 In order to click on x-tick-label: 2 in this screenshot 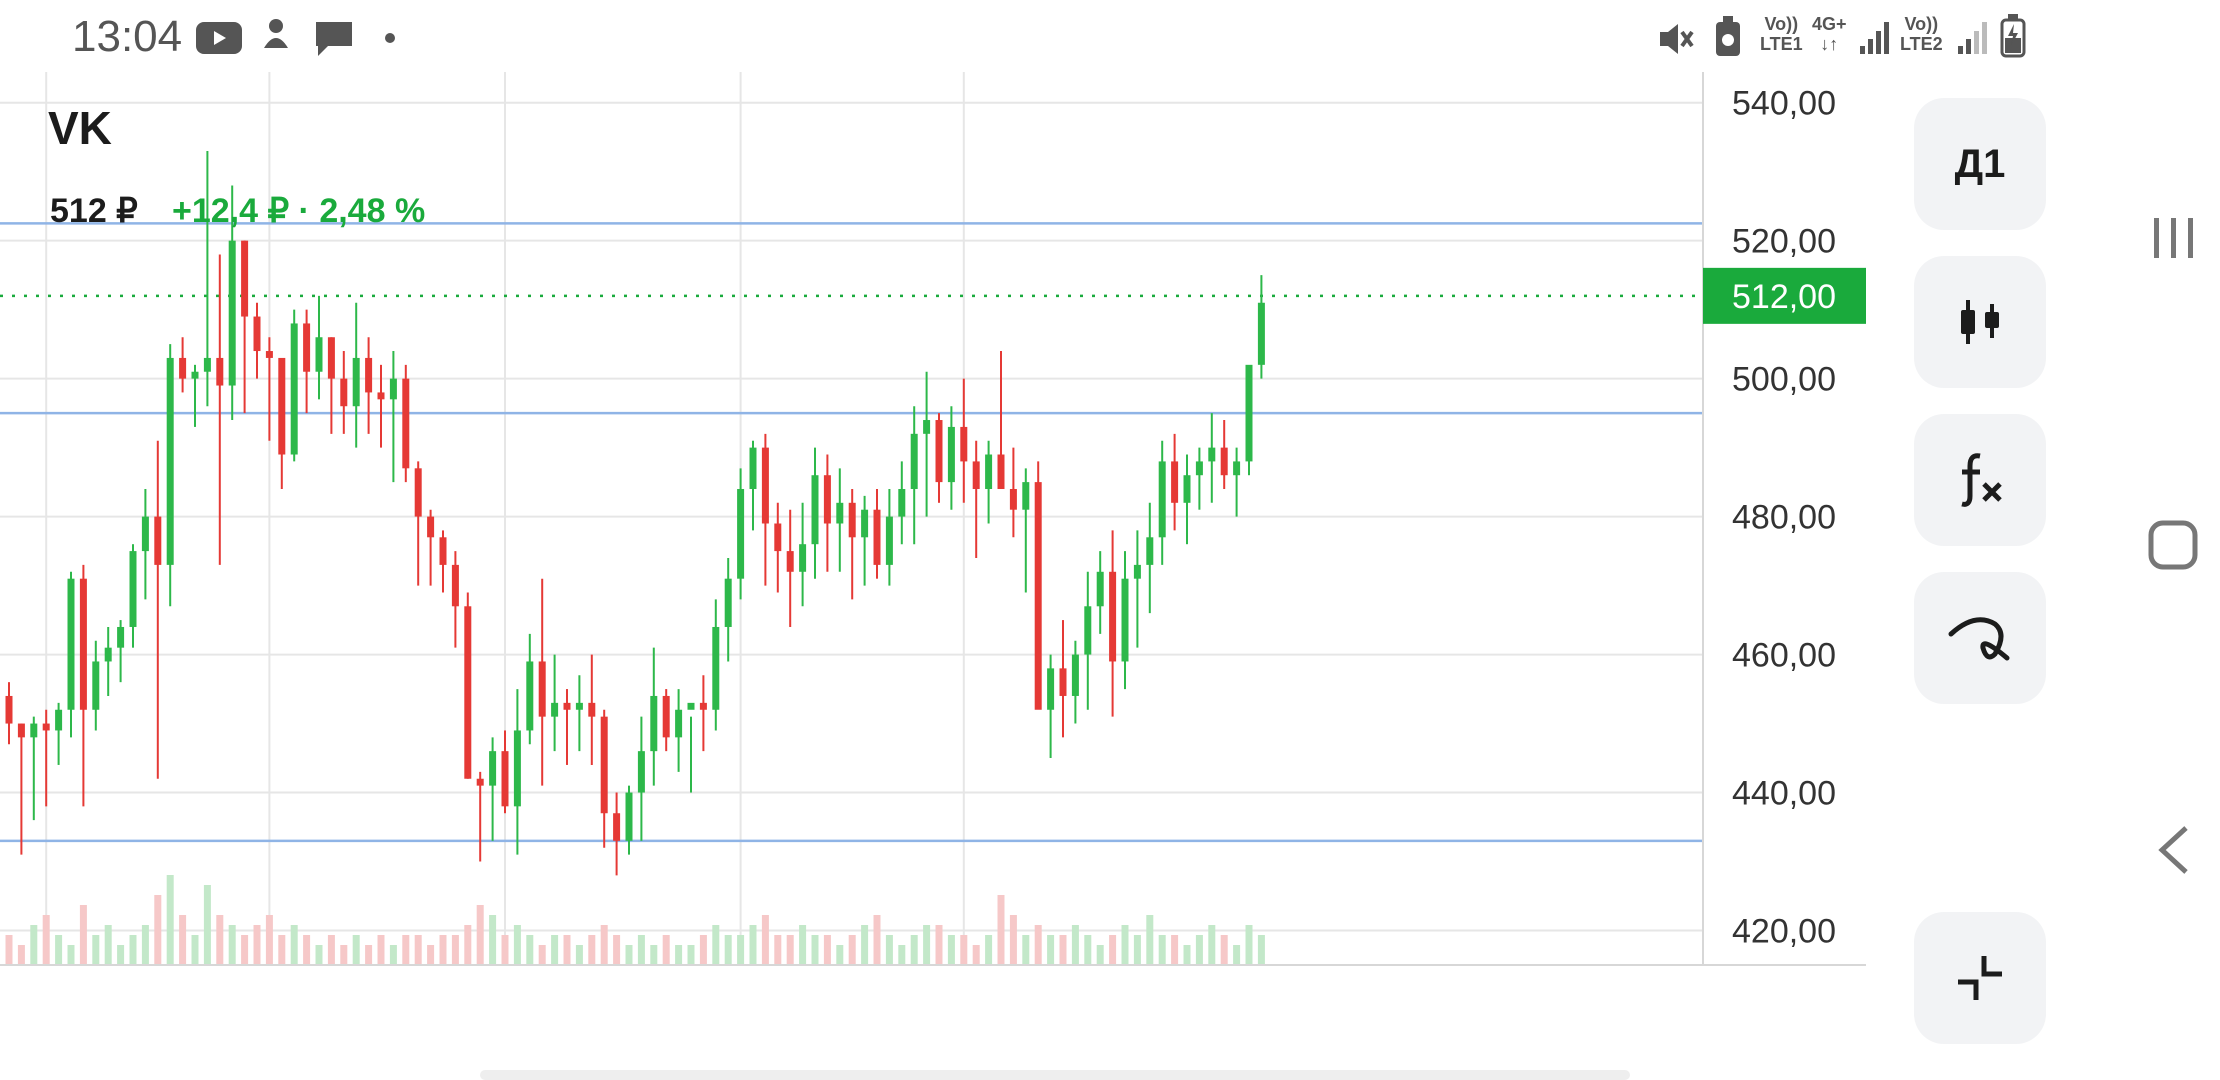, I will do `click(46, 990)`.